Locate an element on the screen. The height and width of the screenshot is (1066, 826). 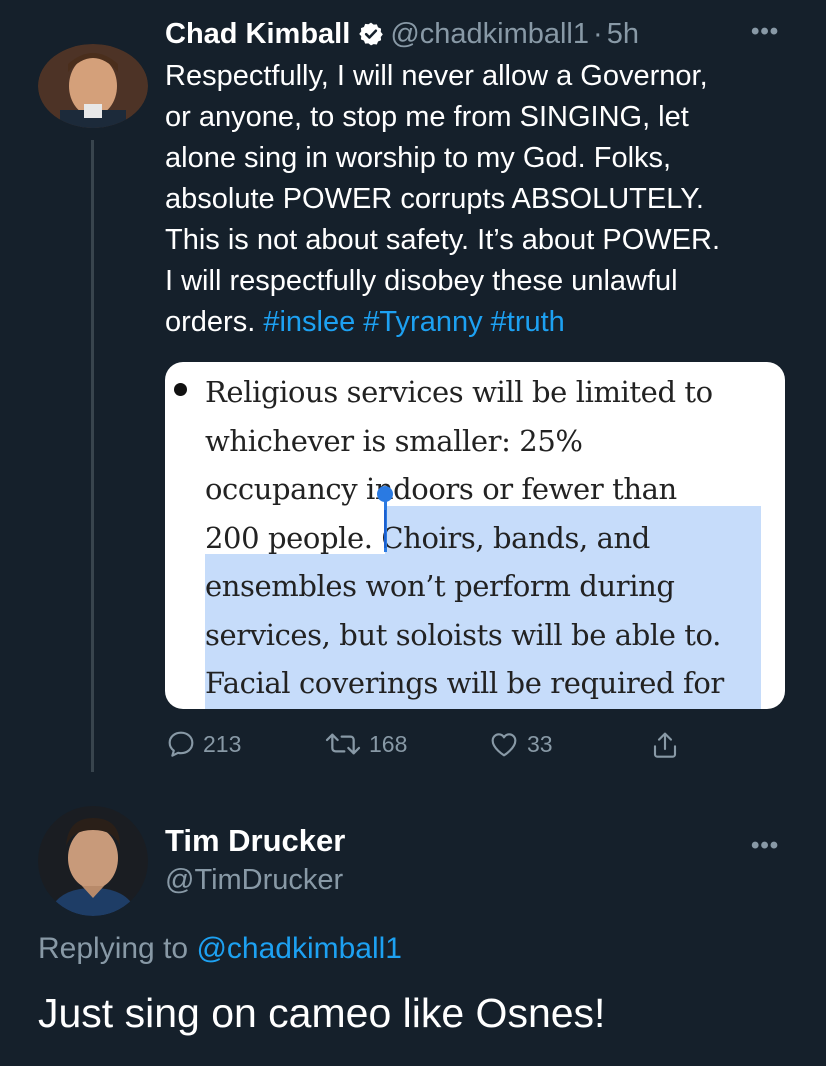
reply-button: 213 is located at coordinates (203, 744).